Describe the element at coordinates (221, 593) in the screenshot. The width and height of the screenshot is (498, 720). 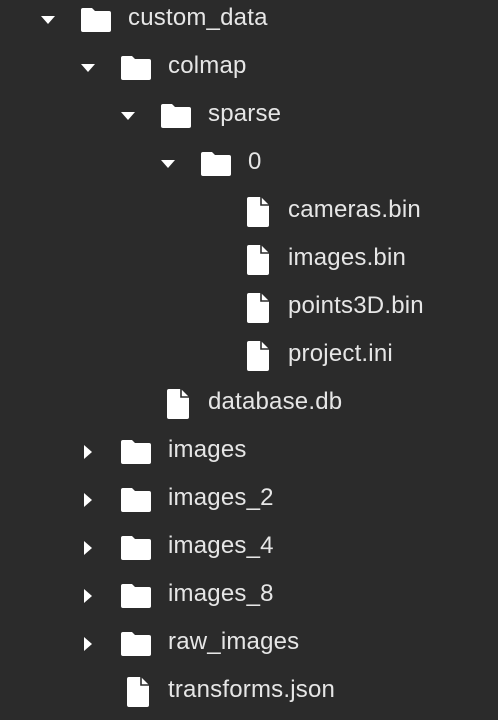
I see `tree-item-label: images_8` at that location.